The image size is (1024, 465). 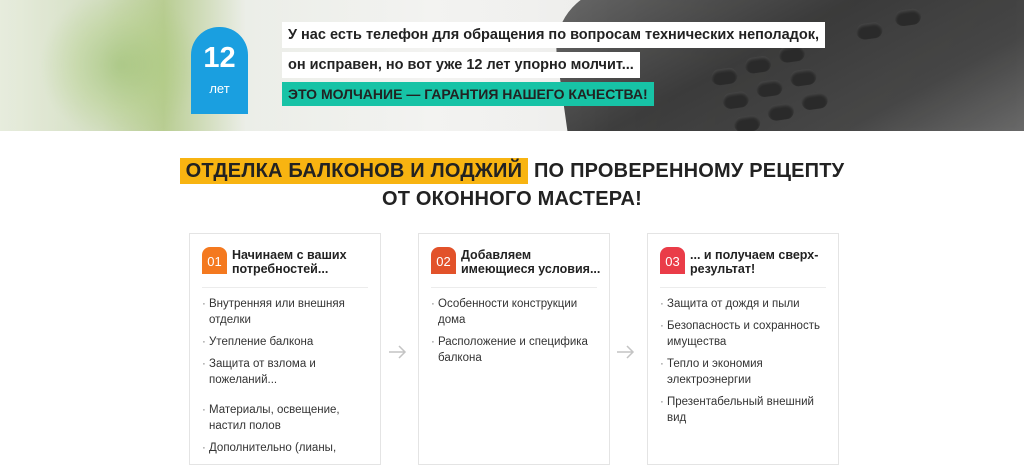 What do you see at coordinates (214, 260) in the screenshot?
I see `step-number-badge: 01` at bounding box center [214, 260].